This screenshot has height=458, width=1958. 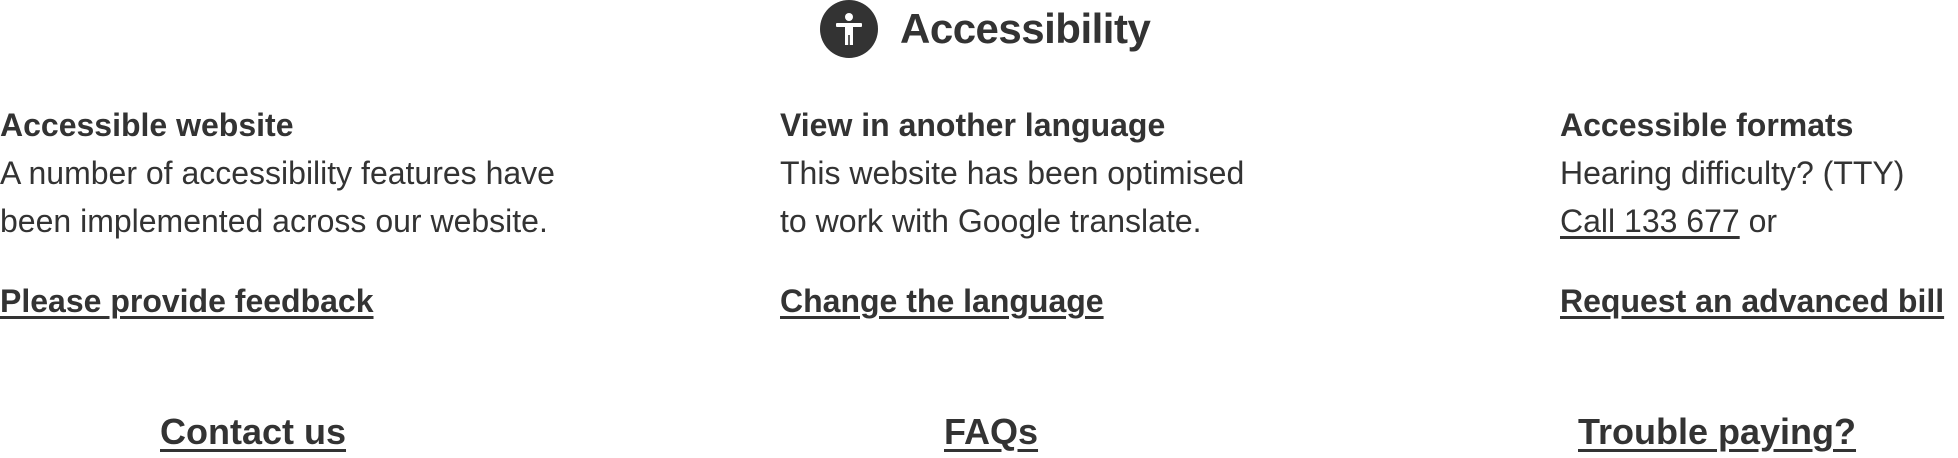 What do you see at coordinates (1012, 173) in the screenshot?
I see `description-line: This website has been optimised` at bounding box center [1012, 173].